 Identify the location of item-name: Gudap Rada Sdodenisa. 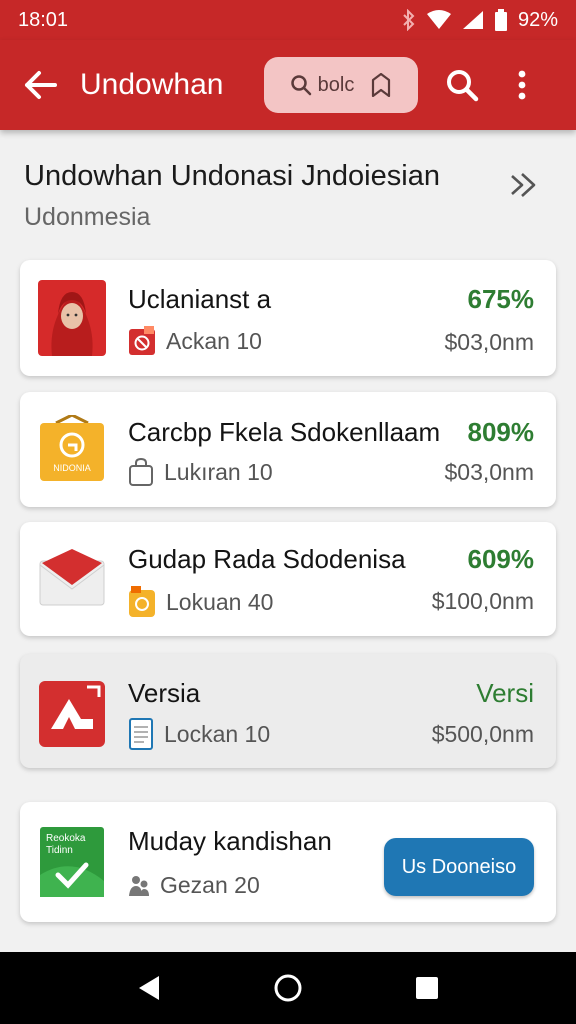
(267, 559).